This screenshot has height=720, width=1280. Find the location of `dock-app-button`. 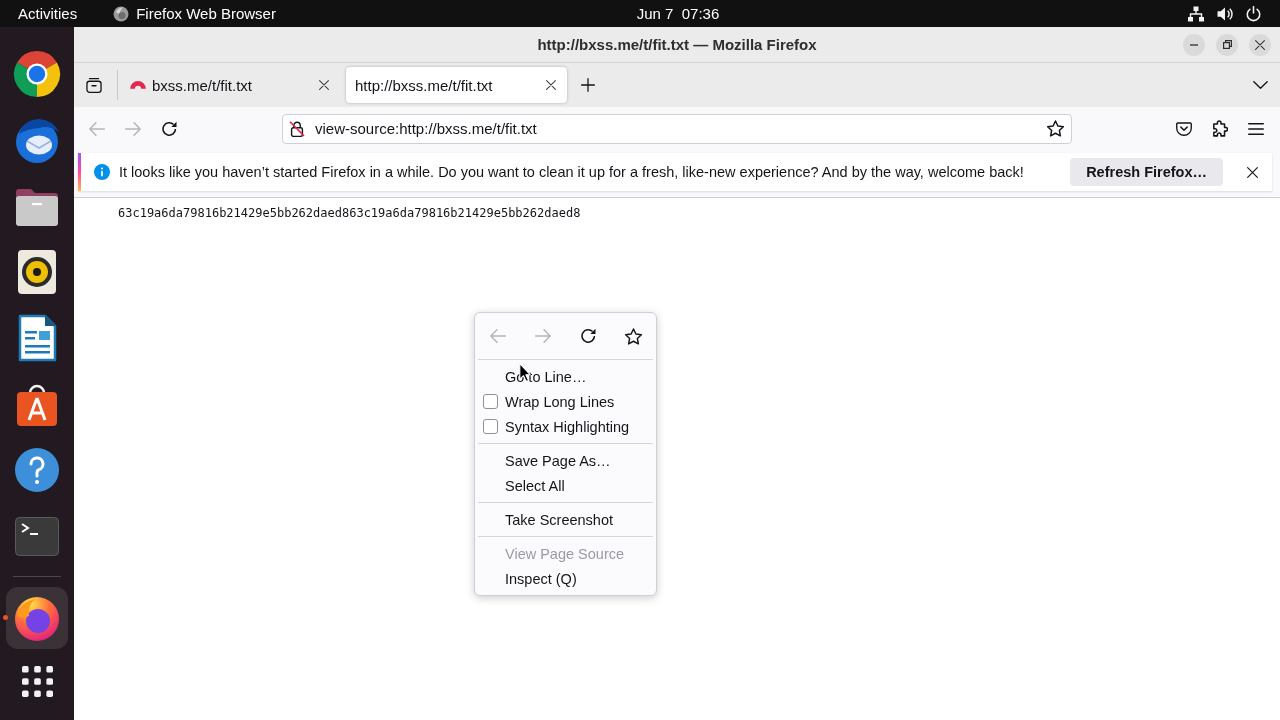

dock-app-button is located at coordinates (37, 618).